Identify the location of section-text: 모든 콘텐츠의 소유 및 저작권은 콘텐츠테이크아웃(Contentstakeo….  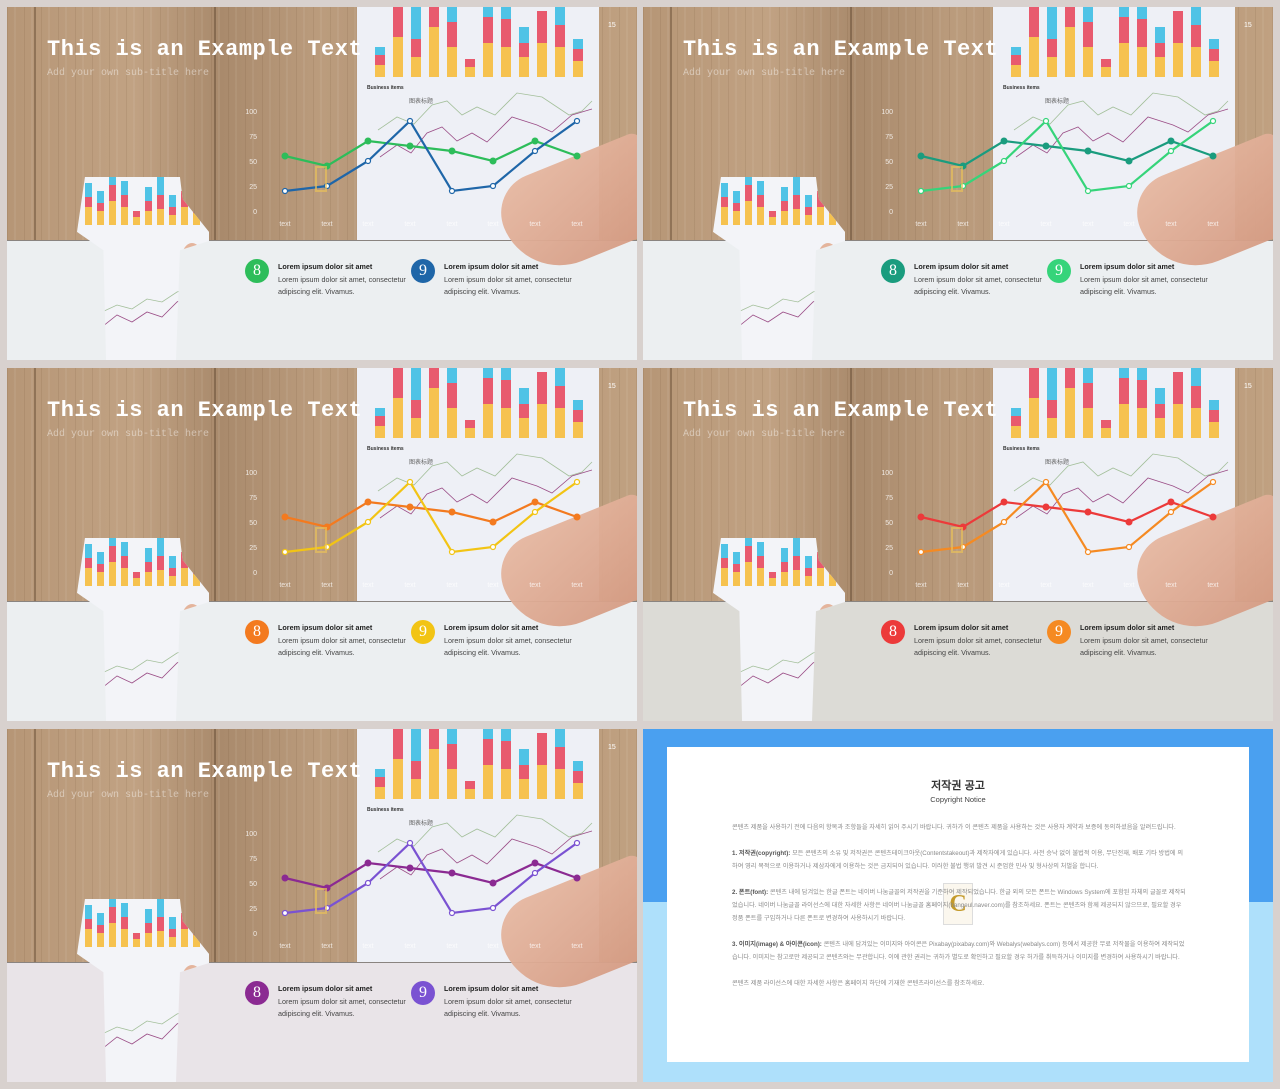
(958, 860).